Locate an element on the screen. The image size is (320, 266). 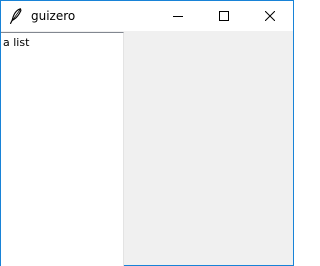
maximize-icon is located at coordinates (224, 16).